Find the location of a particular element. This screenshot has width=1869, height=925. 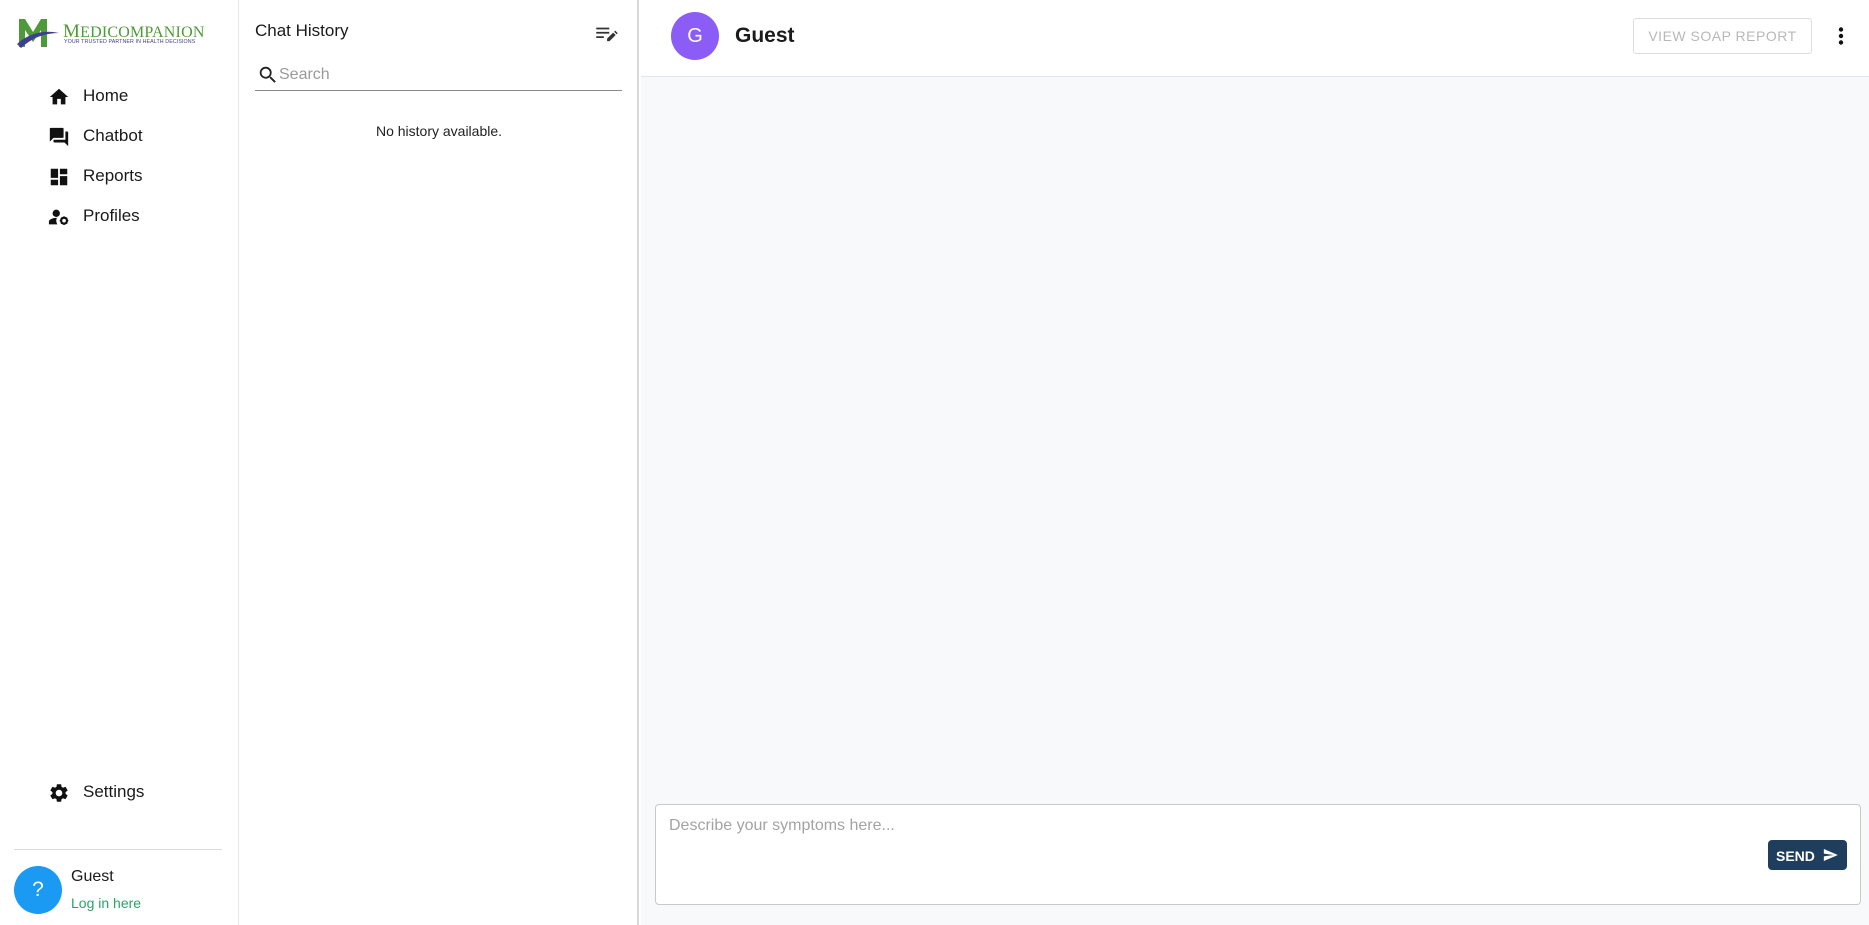

new-chat-icon is located at coordinates (606, 33).